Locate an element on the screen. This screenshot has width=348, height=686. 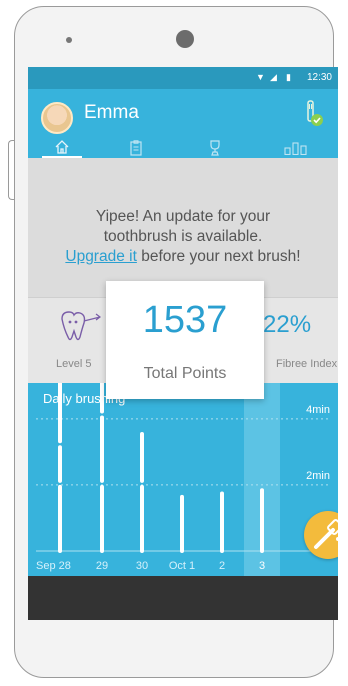
update-line-1: Yipee! An update for your is located at coordinates (183, 216).